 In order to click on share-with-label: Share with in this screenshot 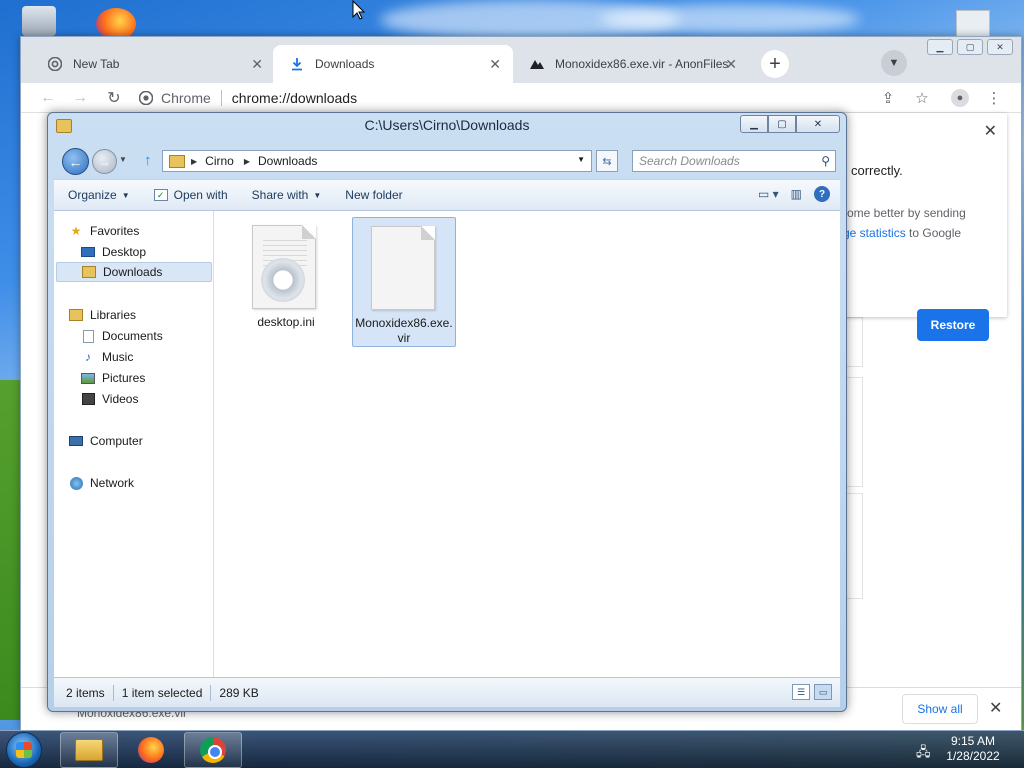, I will do `click(280, 195)`.